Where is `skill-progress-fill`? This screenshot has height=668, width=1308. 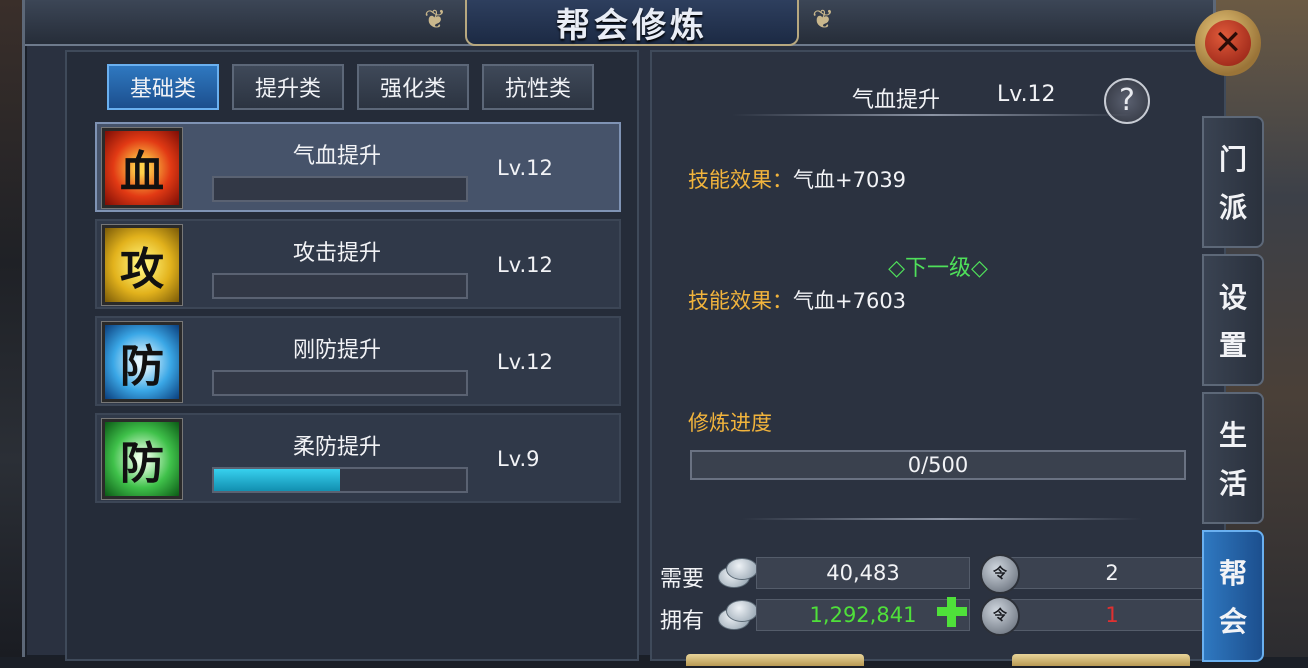
skill-progress-fill is located at coordinates (277, 480).